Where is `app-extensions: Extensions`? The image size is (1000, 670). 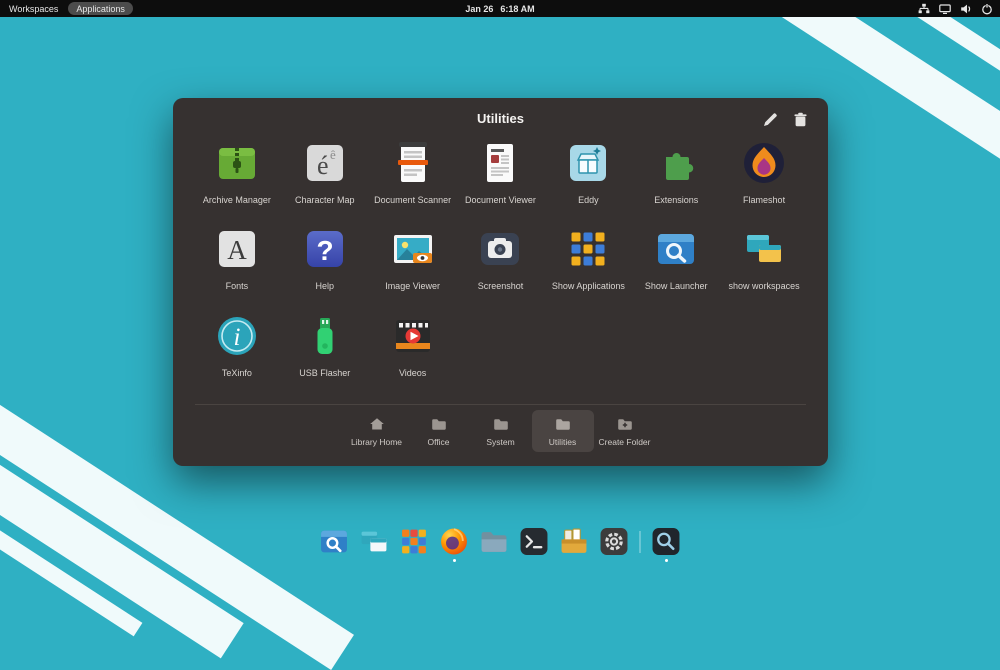 app-extensions: Extensions is located at coordinates (676, 172).